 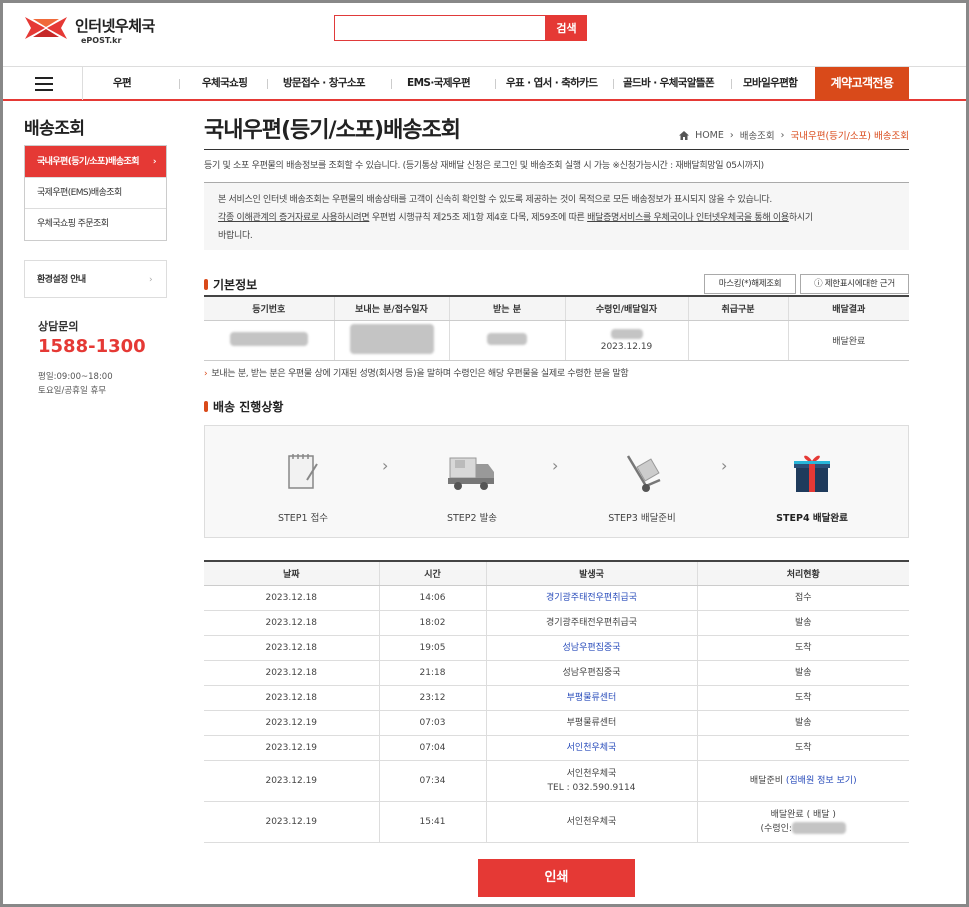 I want to click on sidebar-item-shopping: 우체국쇼핑 주문조회, so click(x=95, y=224).